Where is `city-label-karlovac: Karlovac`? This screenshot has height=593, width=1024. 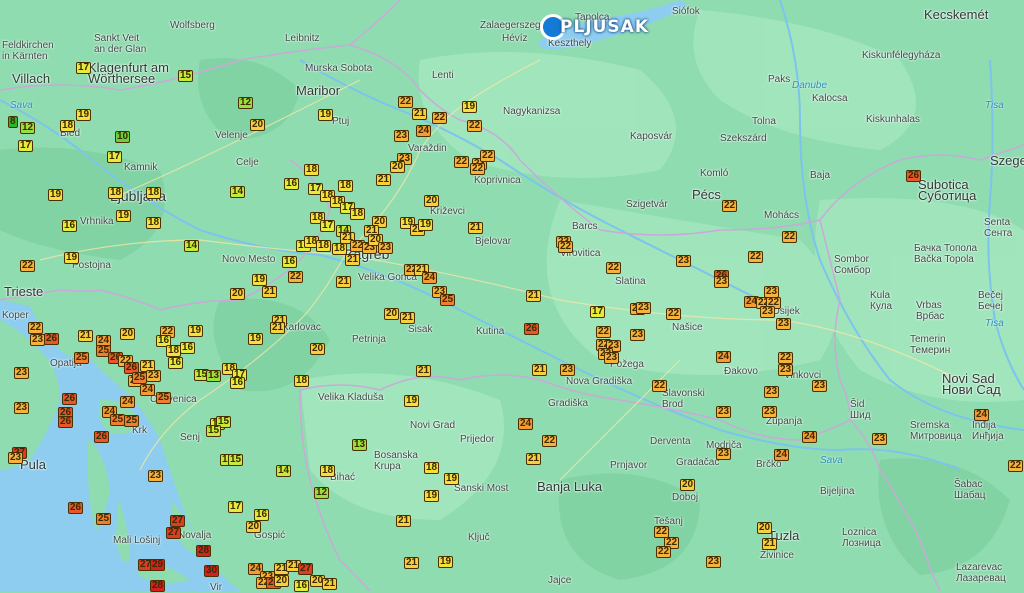 city-label-karlovac: Karlovac is located at coordinates (301, 327).